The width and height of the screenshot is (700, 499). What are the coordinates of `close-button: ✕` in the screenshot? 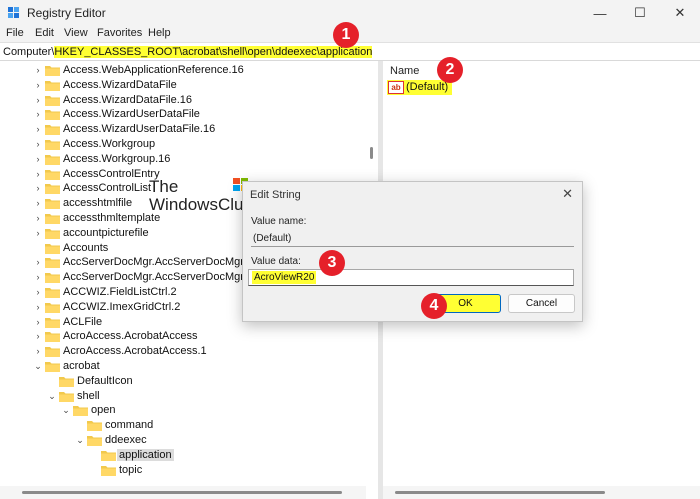 It's located at (680, 13).